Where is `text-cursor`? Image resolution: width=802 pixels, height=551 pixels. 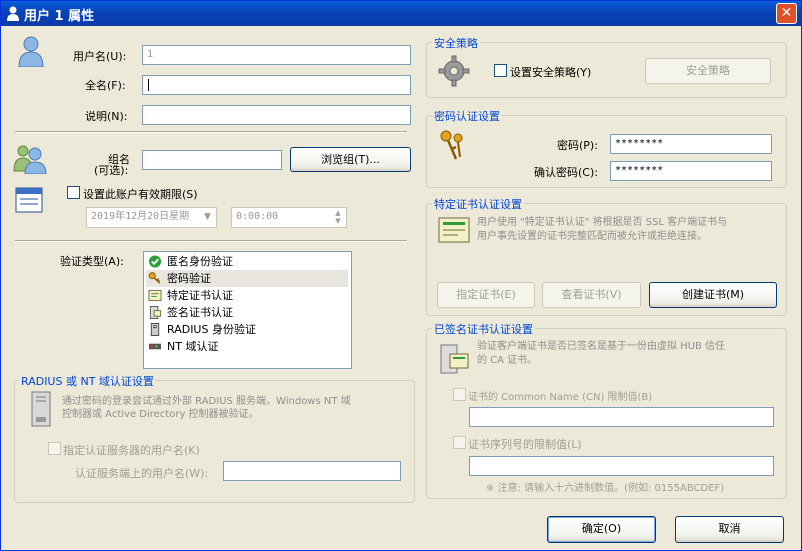
text-cursor is located at coordinates (148, 85).